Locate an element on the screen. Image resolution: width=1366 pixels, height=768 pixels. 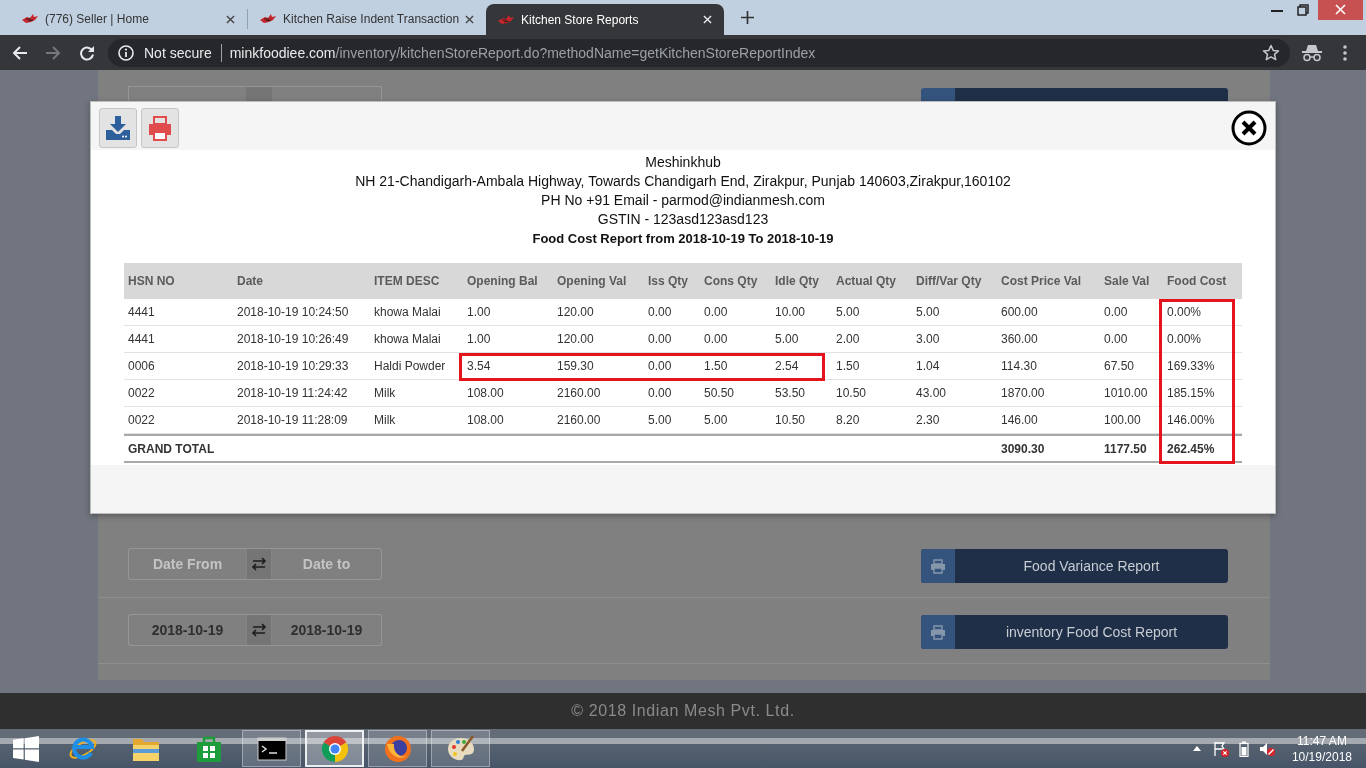
column-header: ITEM DESC is located at coordinates (407, 281).